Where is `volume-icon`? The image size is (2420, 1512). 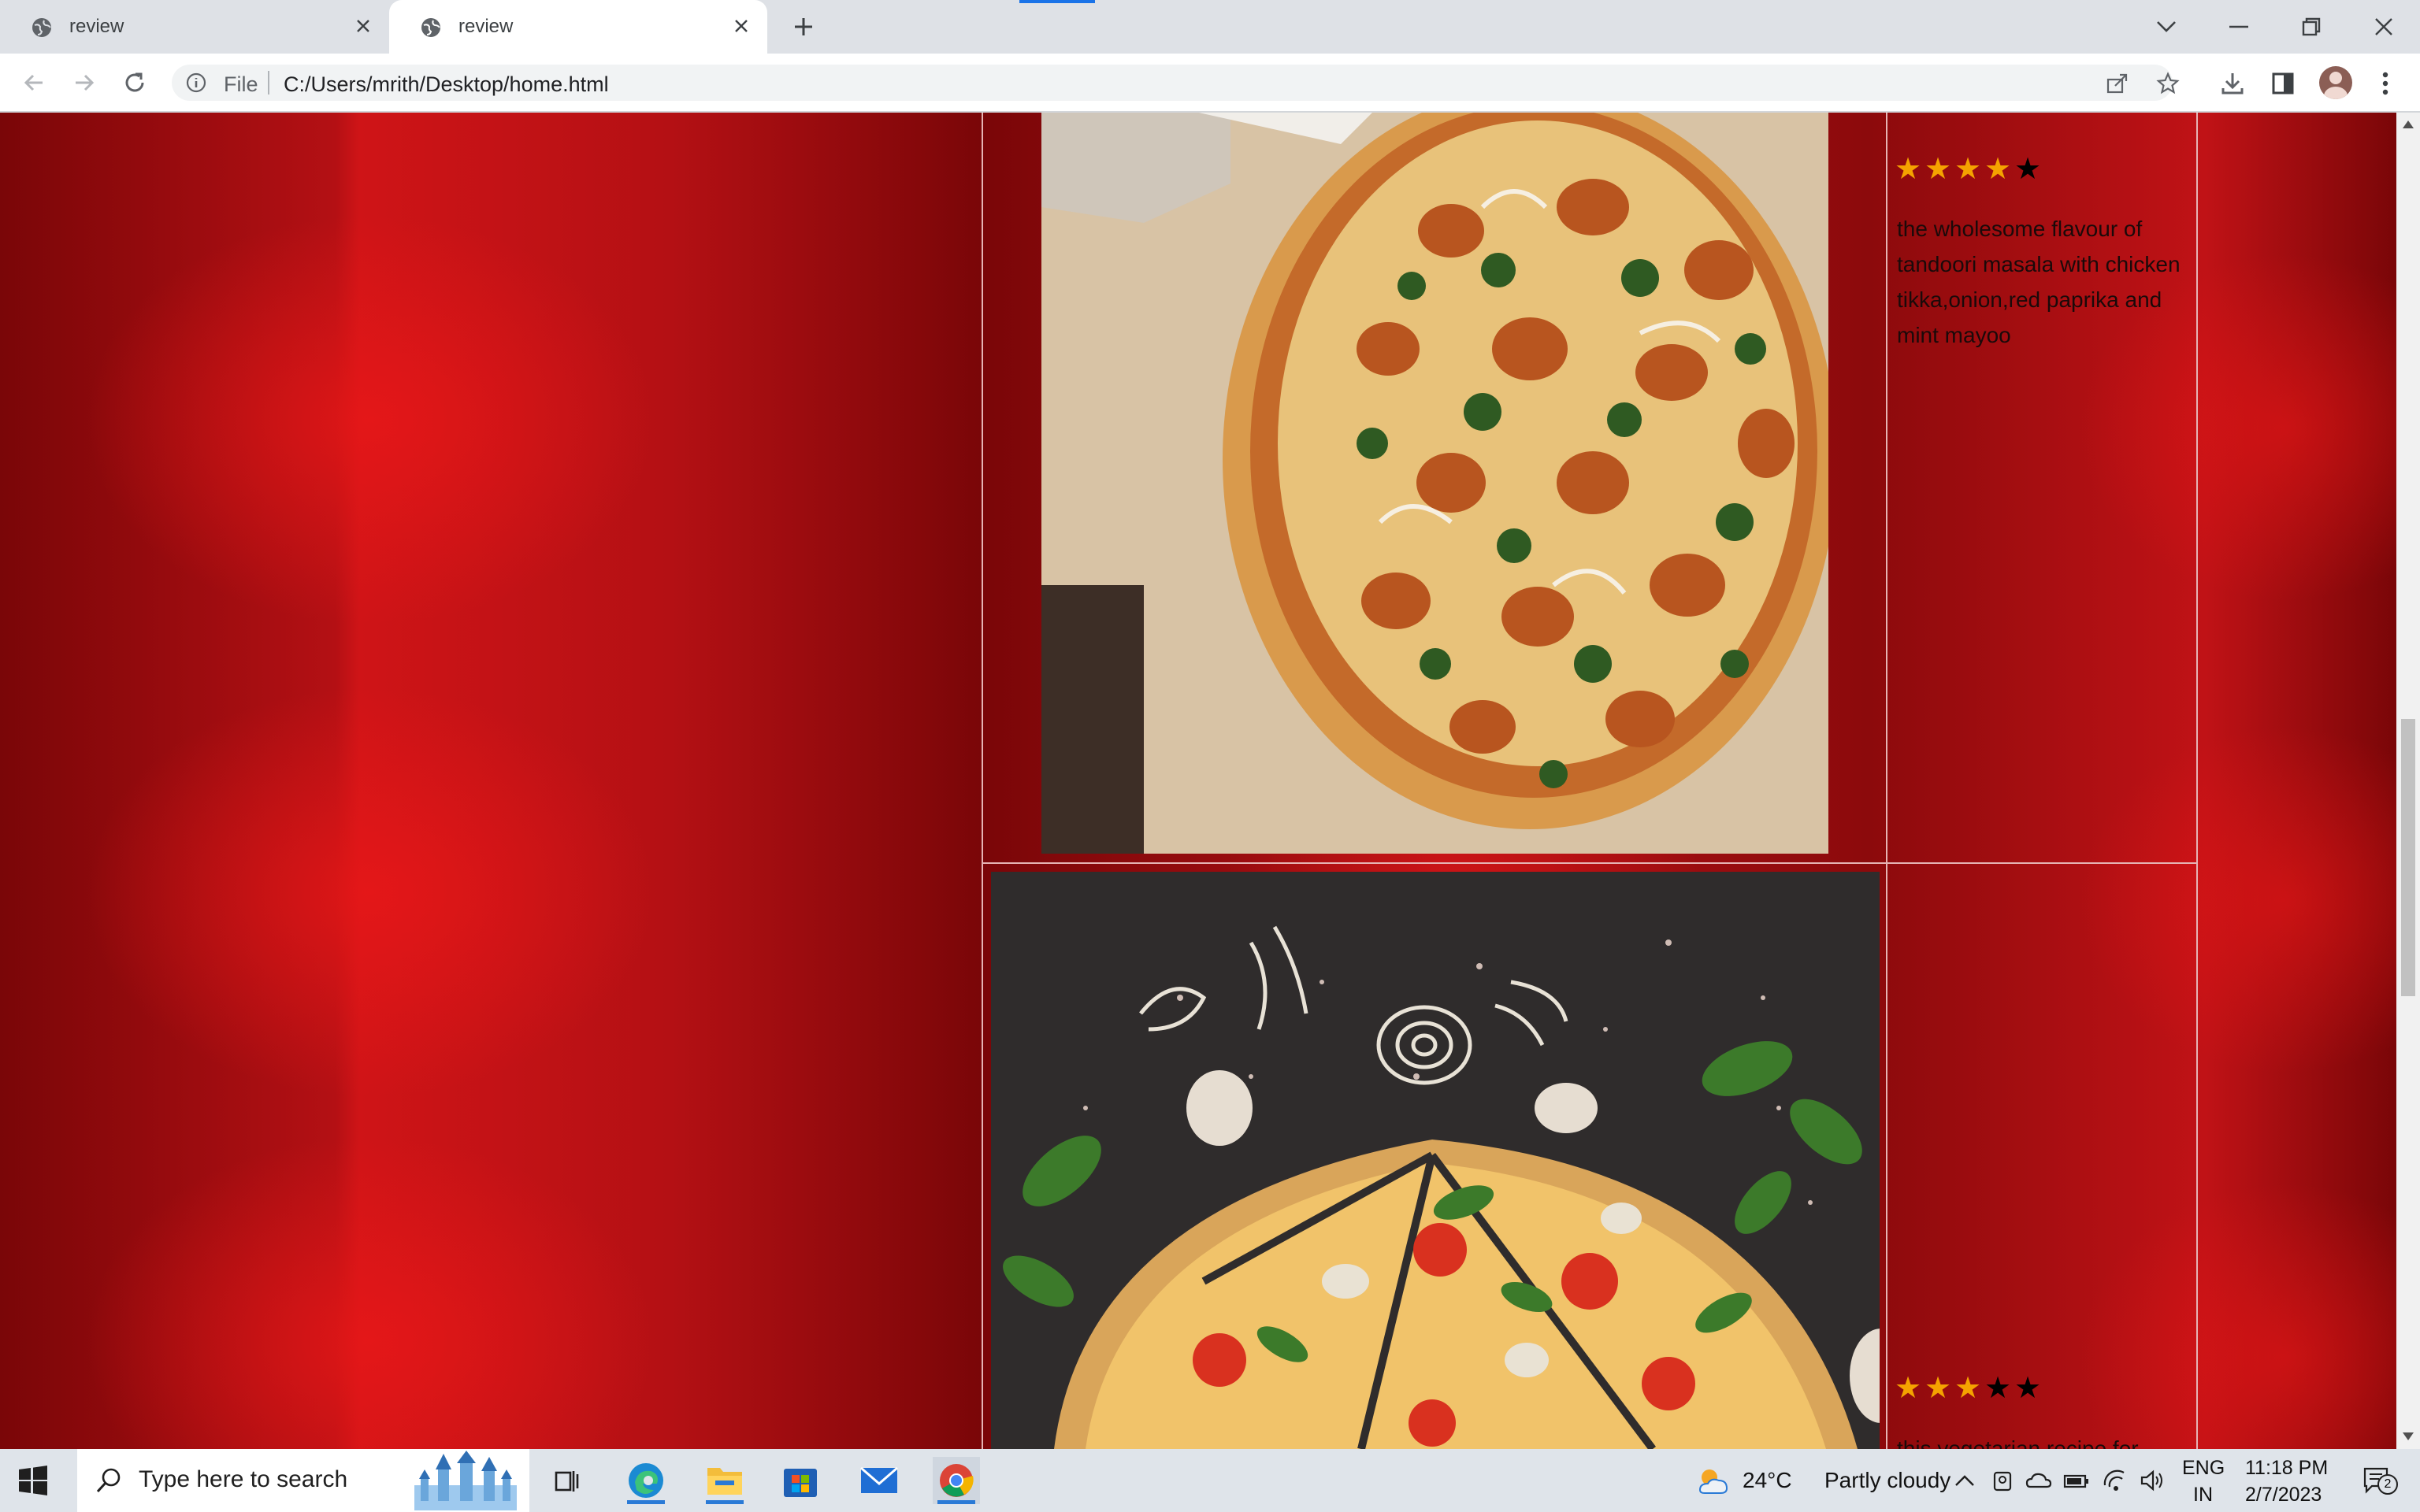
volume-icon is located at coordinates (2152, 1480).